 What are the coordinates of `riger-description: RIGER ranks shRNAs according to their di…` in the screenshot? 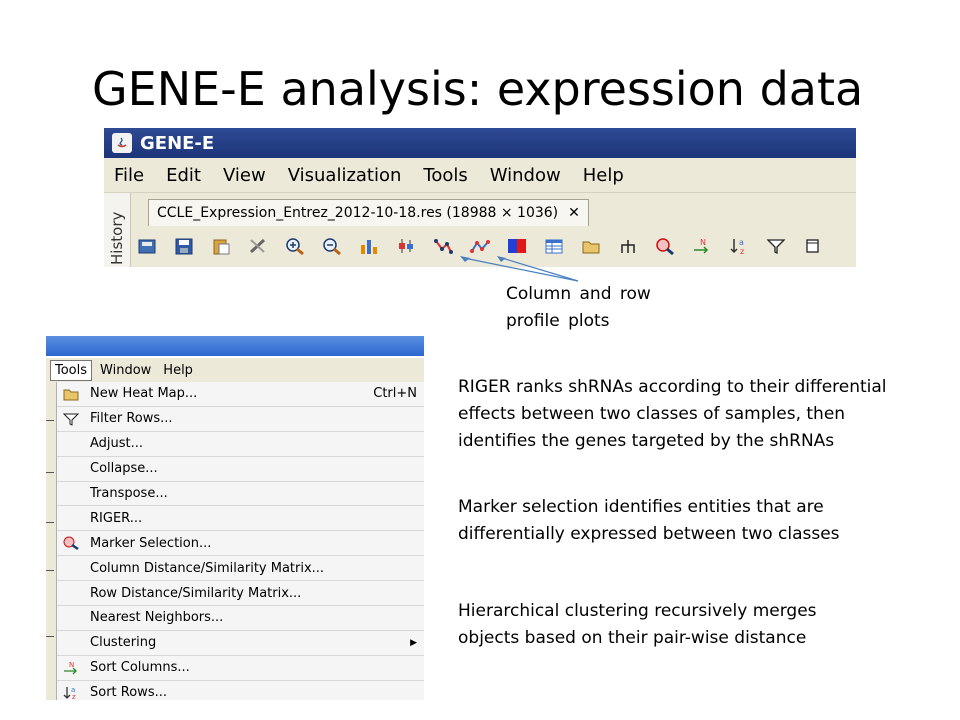 It's located at (672, 414).